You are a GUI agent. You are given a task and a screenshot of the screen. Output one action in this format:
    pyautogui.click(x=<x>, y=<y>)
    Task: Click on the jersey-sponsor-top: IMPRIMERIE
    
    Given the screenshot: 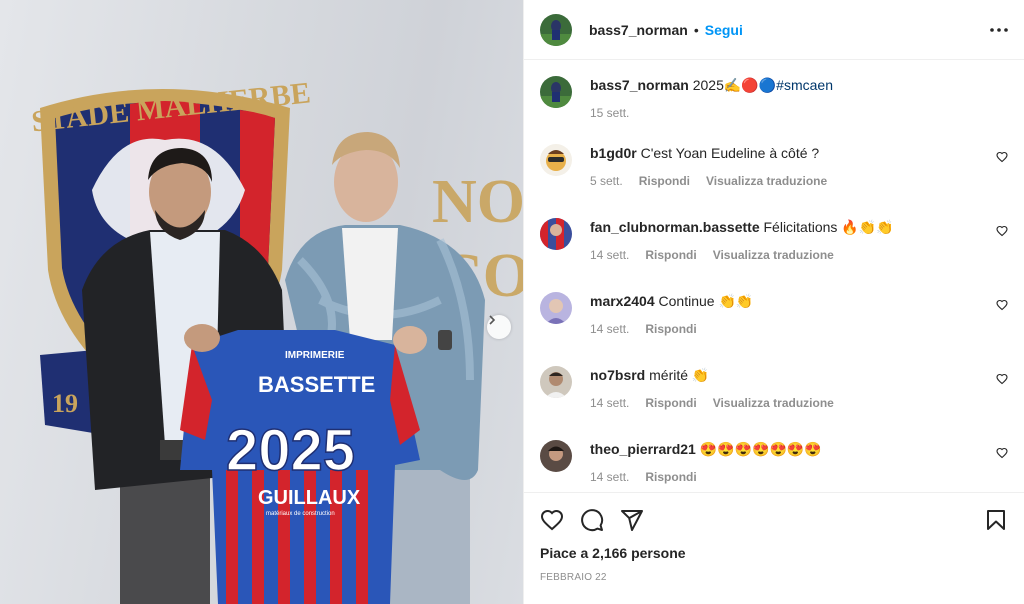 What is the action you would take?
    pyautogui.click(x=315, y=355)
    